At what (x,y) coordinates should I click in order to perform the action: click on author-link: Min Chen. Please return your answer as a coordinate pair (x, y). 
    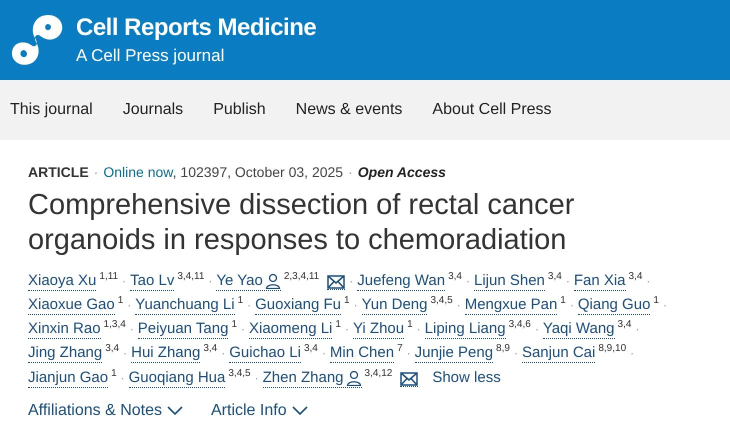
    Looking at the image, I should click on (362, 353).